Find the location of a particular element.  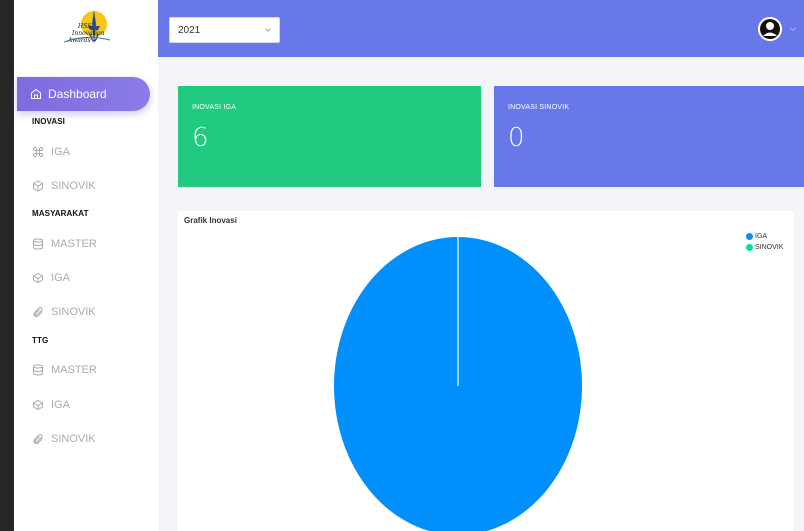

sidebar-item-masyarakat-sinovik: SINOVIK is located at coordinates (63, 312).